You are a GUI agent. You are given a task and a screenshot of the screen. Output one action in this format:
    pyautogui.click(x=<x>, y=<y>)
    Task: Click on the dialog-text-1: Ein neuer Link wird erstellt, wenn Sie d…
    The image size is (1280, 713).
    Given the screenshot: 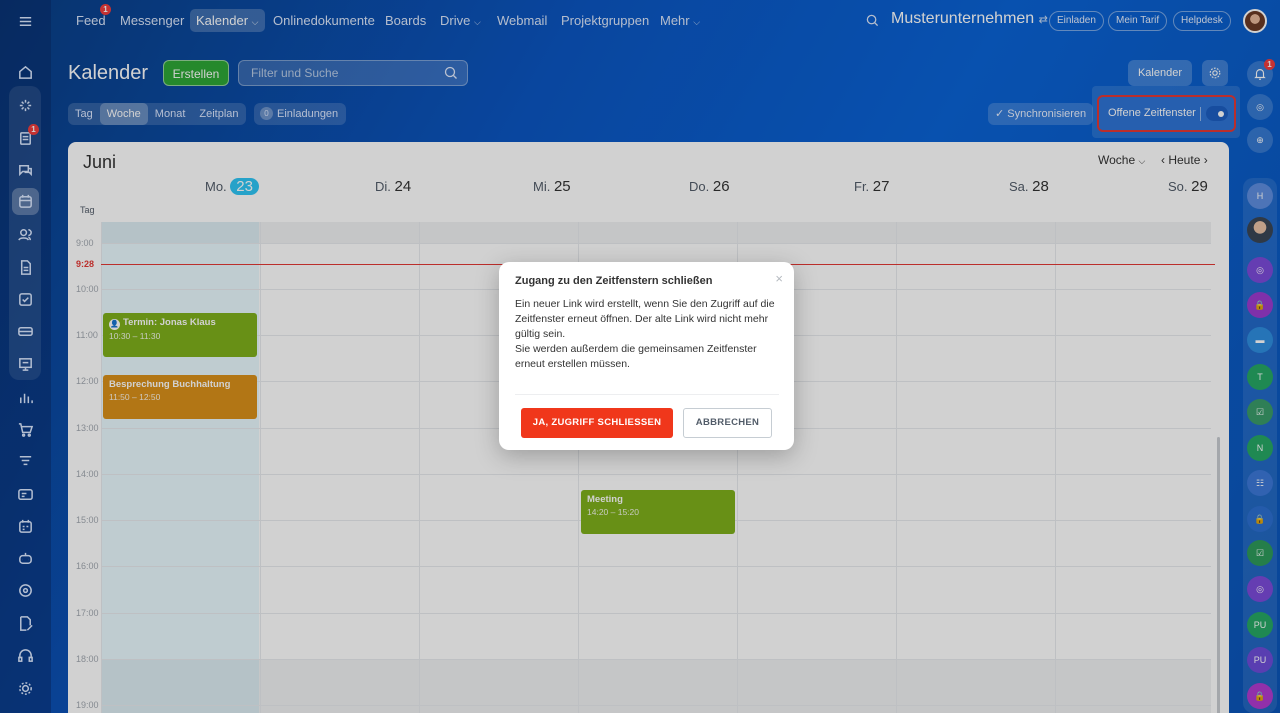 What is the action you would take?
    pyautogui.click(x=645, y=319)
    